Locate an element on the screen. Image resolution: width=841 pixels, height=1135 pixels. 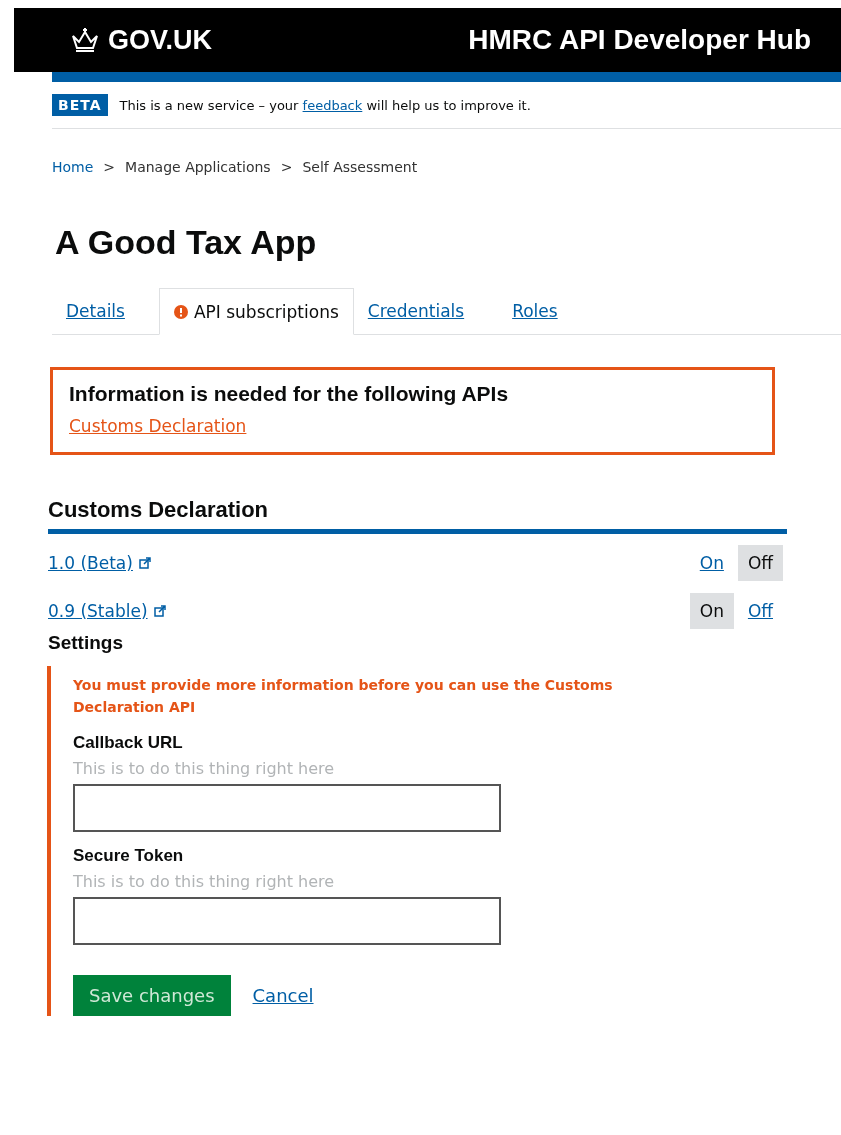
cancel-link: Cancel is located at coordinates (283, 995).